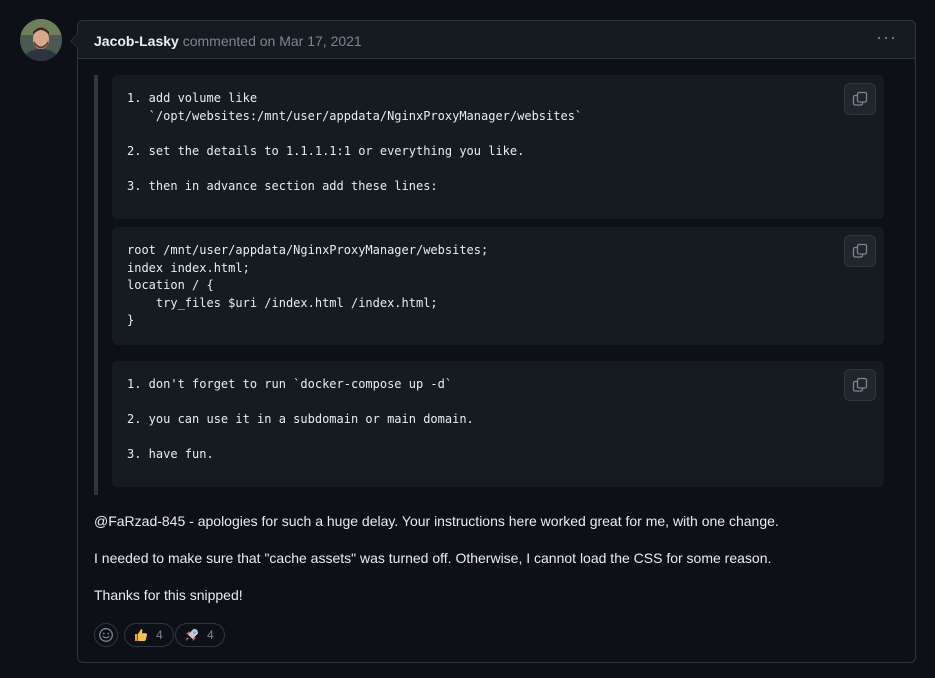 The image size is (935, 678). I want to click on avatar-image, so click(41, 40).